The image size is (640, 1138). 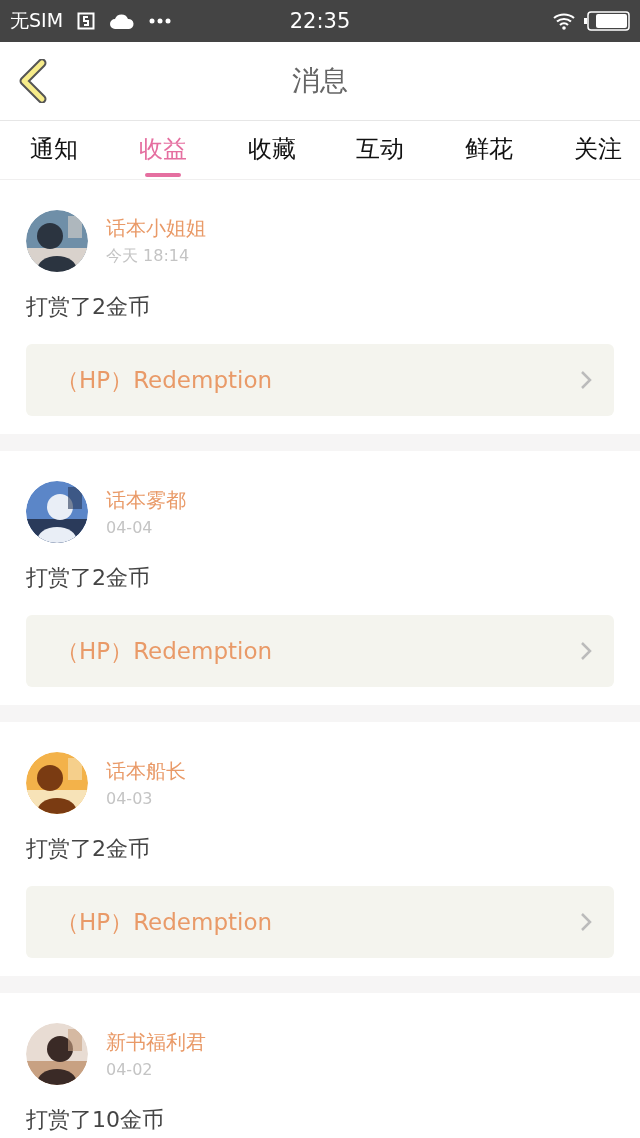 I want to click on tab: 收益, so click(x=162, y=150).